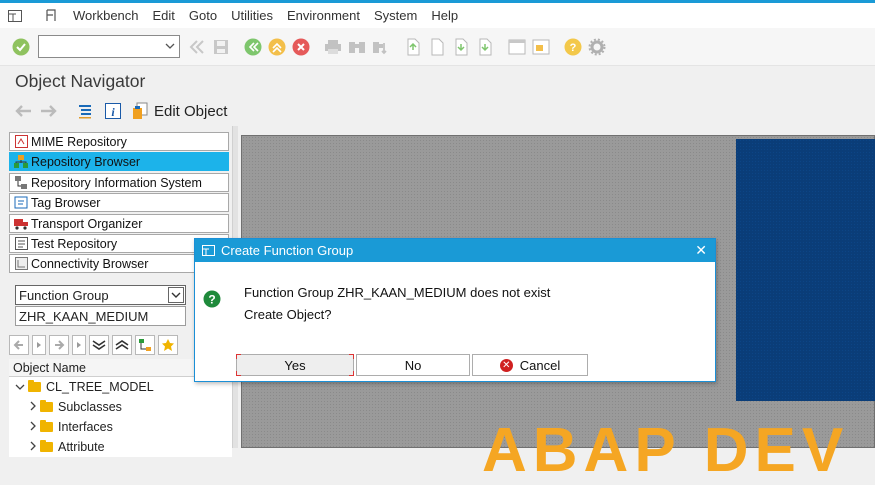  What do you see at coordinates (701, 250) in the screenshot?
I see `close-icon: ✕` at bounding box center [701, 250].